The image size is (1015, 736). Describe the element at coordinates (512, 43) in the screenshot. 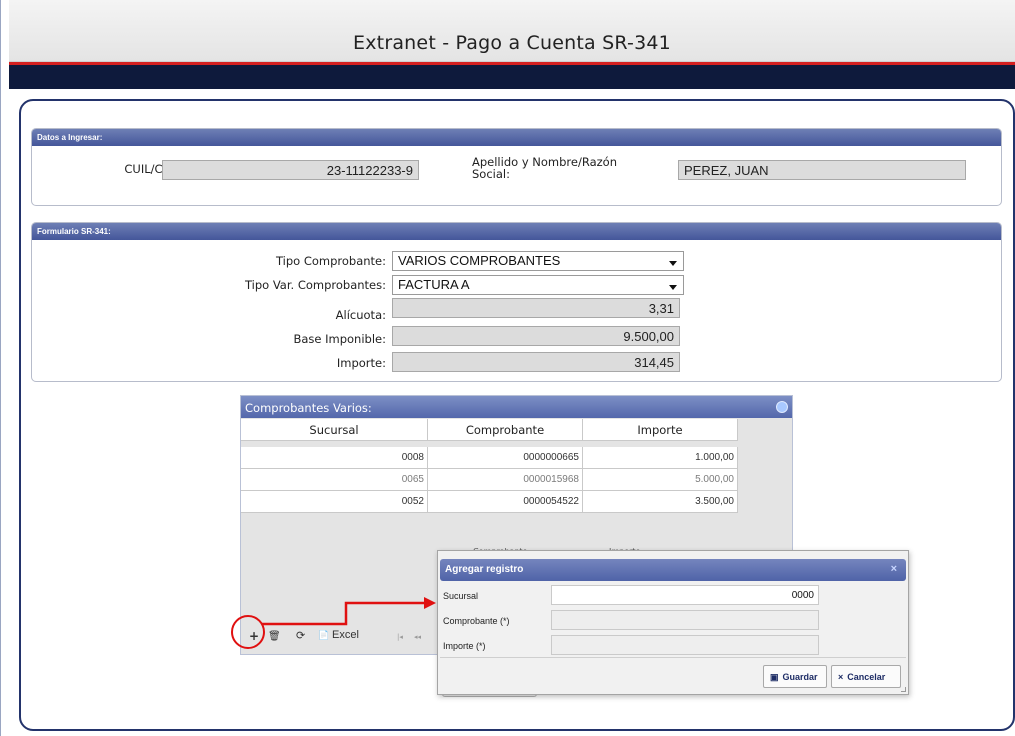

I see `page-title: Extranet - Pago a Cuenta SR-341` at that location.